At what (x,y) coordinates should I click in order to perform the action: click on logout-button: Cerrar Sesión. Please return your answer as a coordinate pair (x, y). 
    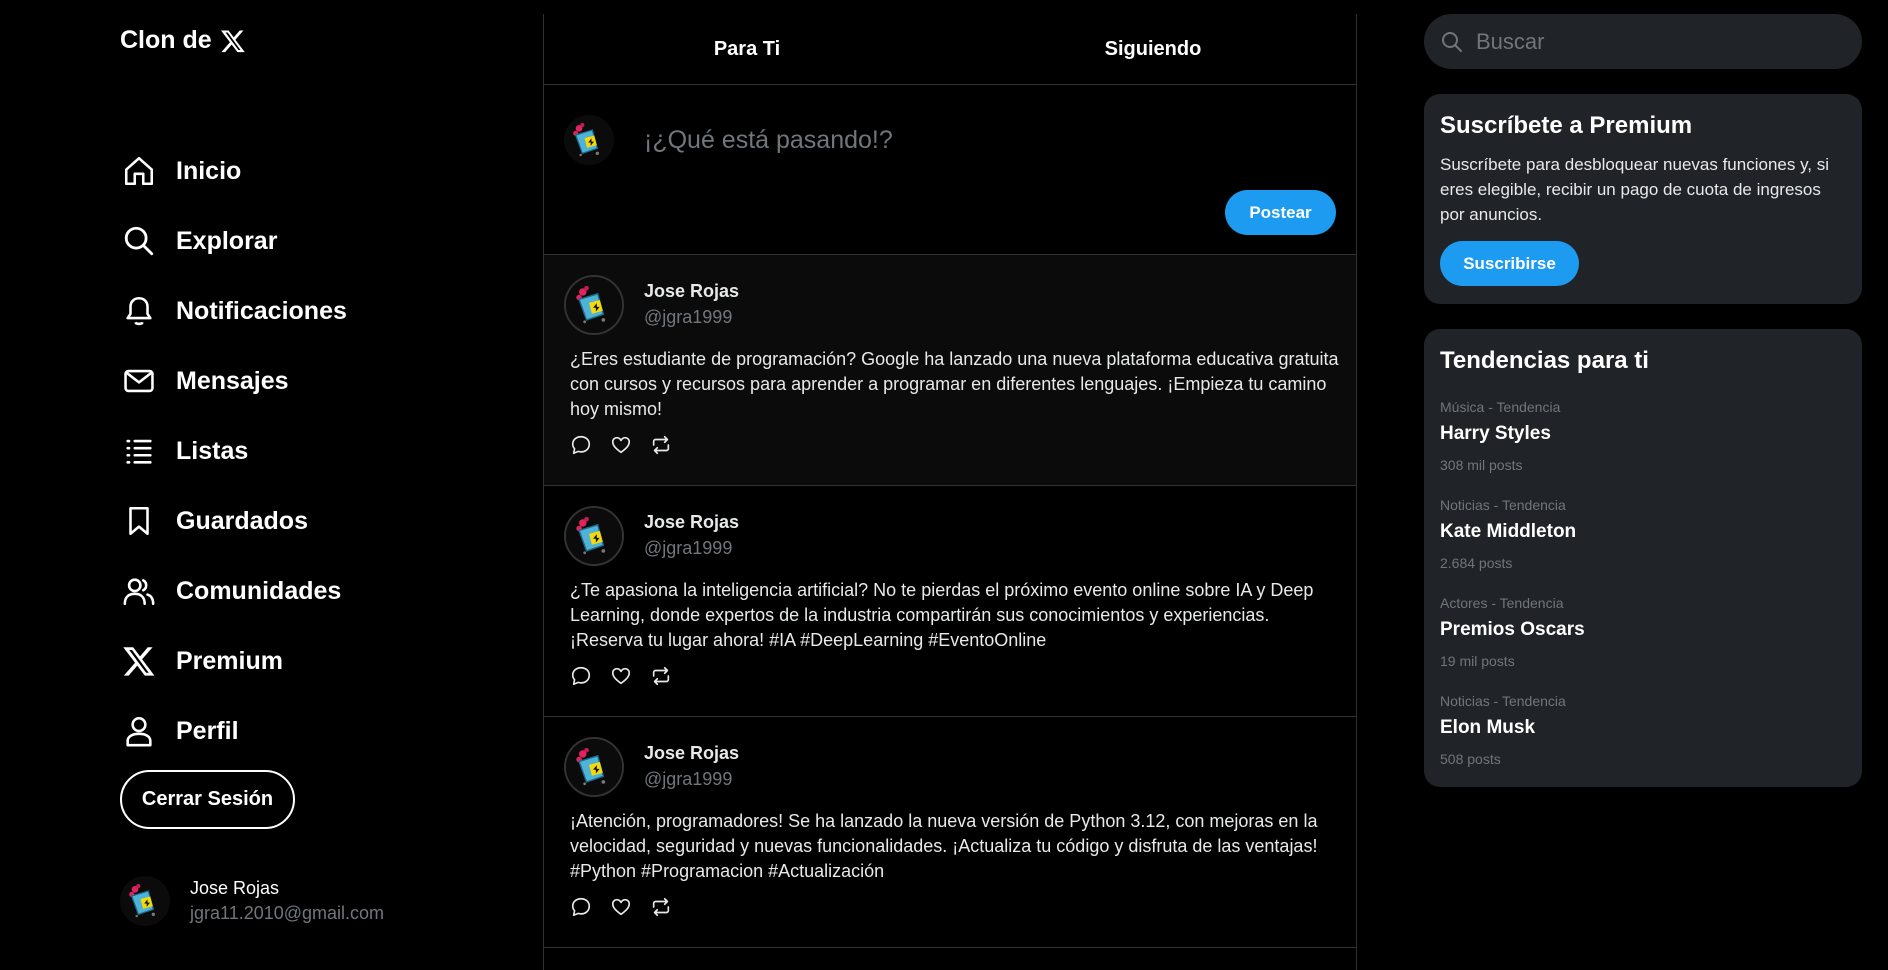
    Looking at the image, I should click on (207, 799).